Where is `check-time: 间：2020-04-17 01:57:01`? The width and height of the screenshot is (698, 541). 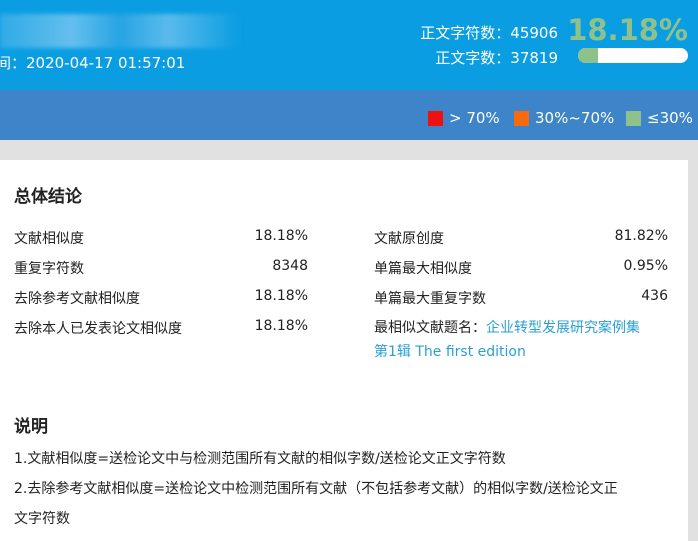 check-time: 间：2020-04-17 01:57:01 is located at coordinates (93, 63).